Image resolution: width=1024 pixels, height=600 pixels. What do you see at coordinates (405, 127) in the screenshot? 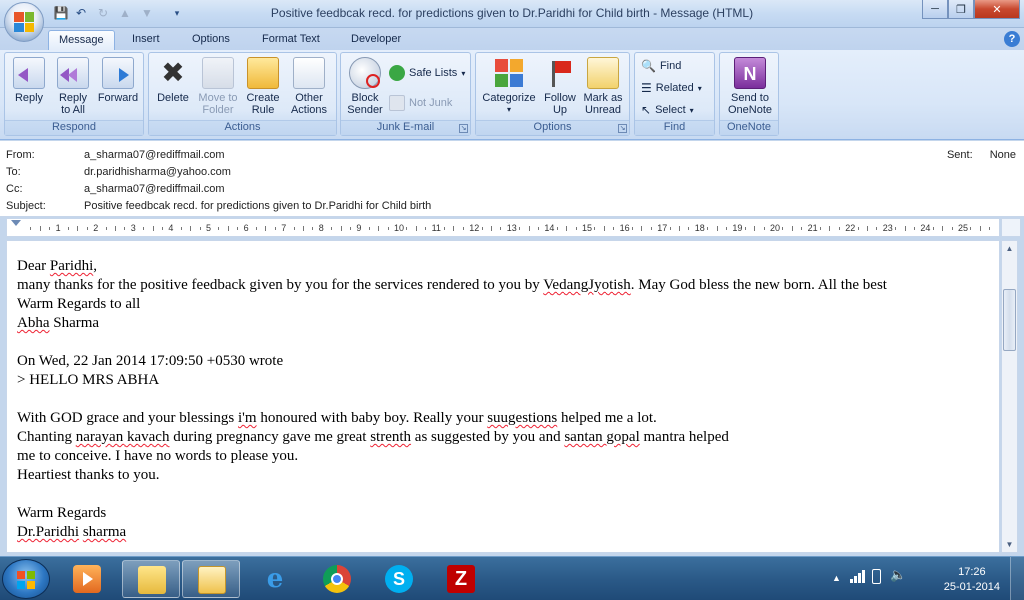
I see `junk-group-label: Junk E-mail` at bounding box center [405, 127].